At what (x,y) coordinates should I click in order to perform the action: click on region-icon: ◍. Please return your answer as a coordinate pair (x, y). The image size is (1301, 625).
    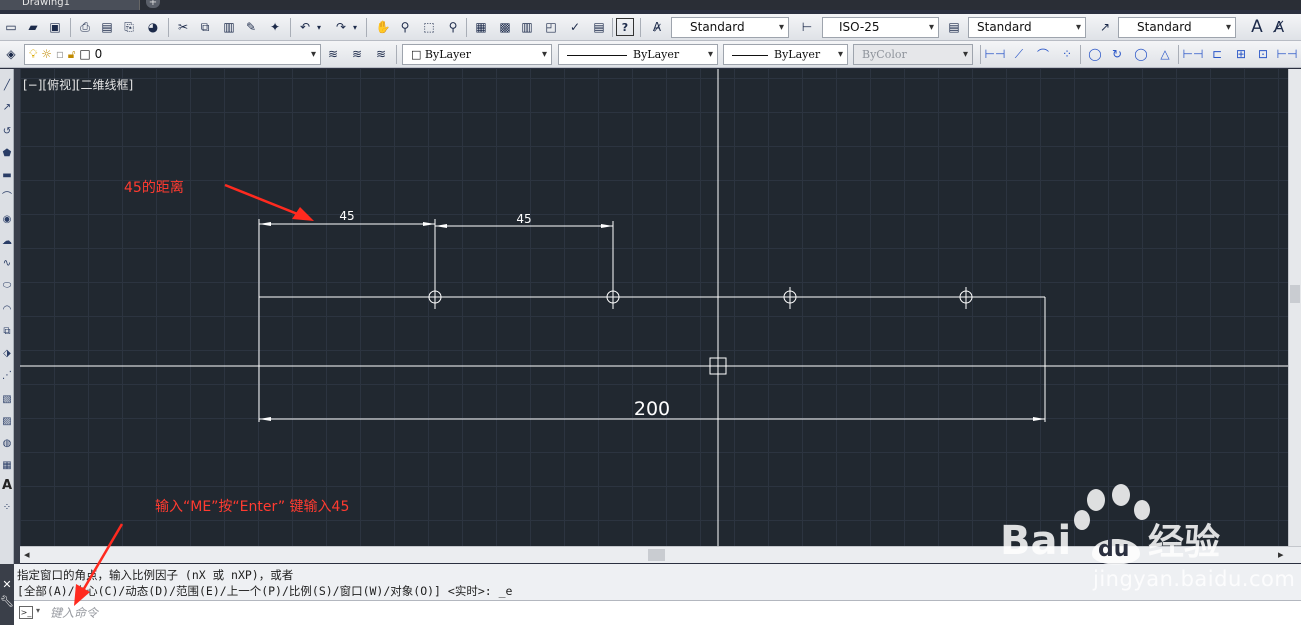
    Looking at the image, I should click on (7, 444).